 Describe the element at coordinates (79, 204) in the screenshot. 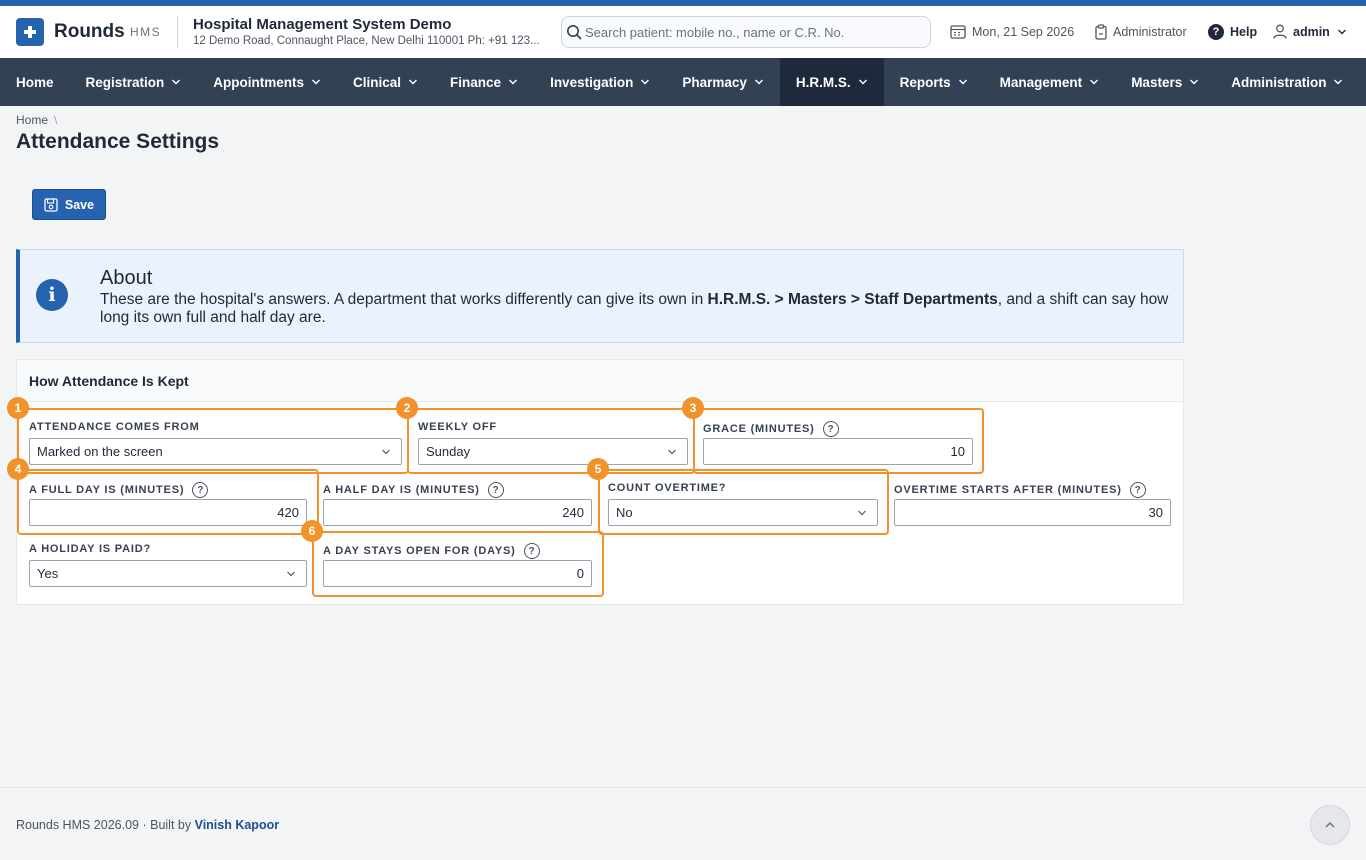

I see `save-label: Save` at that location.